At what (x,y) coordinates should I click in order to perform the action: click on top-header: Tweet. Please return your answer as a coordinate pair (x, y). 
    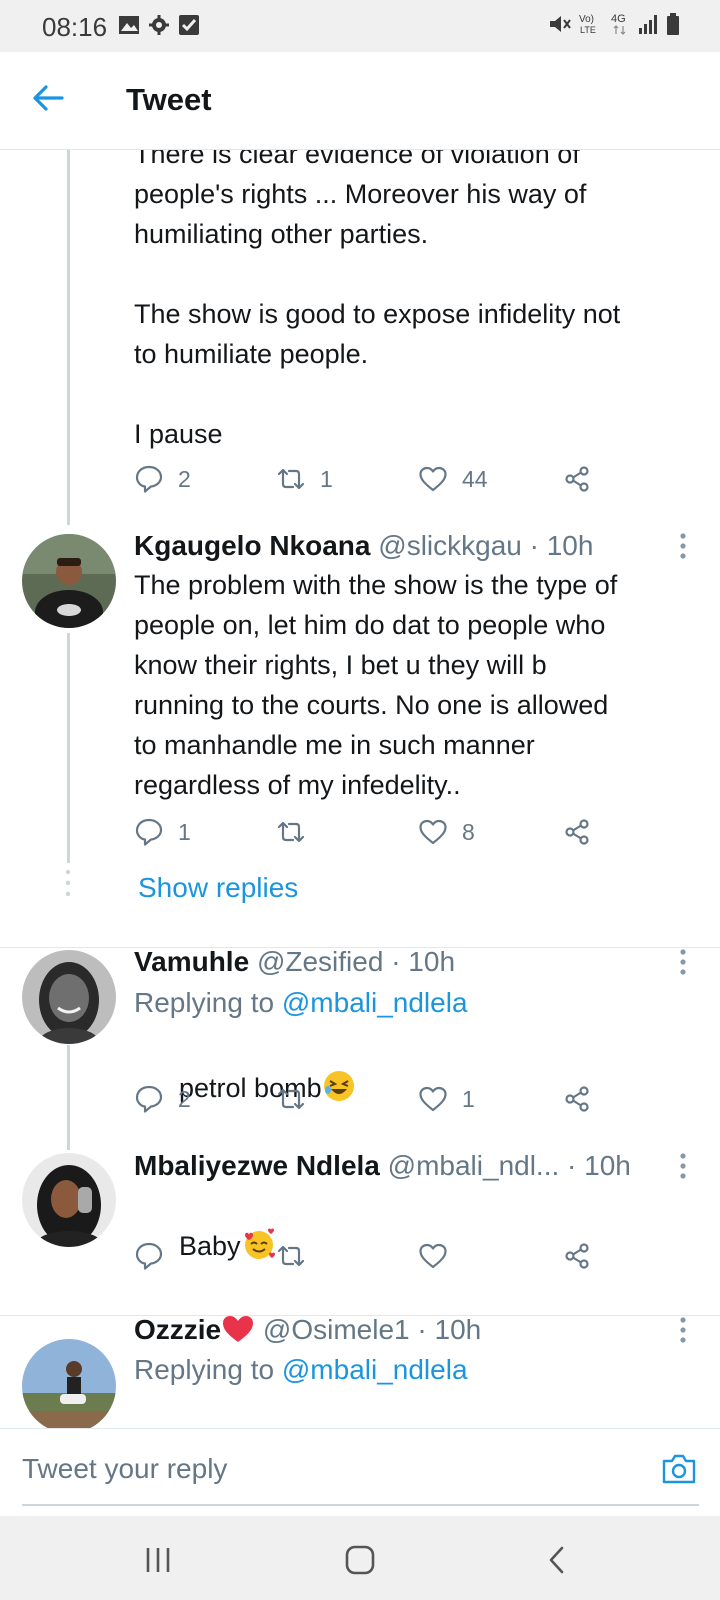
    Looking at the image, I should click on (360, 101).